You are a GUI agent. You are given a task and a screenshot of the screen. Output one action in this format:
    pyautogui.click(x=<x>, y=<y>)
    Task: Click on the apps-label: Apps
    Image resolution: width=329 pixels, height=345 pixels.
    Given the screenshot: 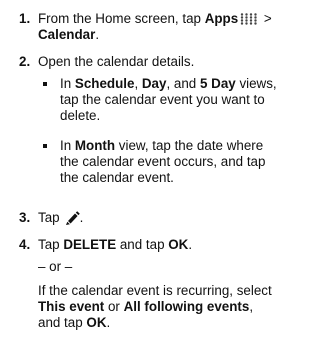 What is the action you would take?
    pyautogui.click(x=221, y=18)
    